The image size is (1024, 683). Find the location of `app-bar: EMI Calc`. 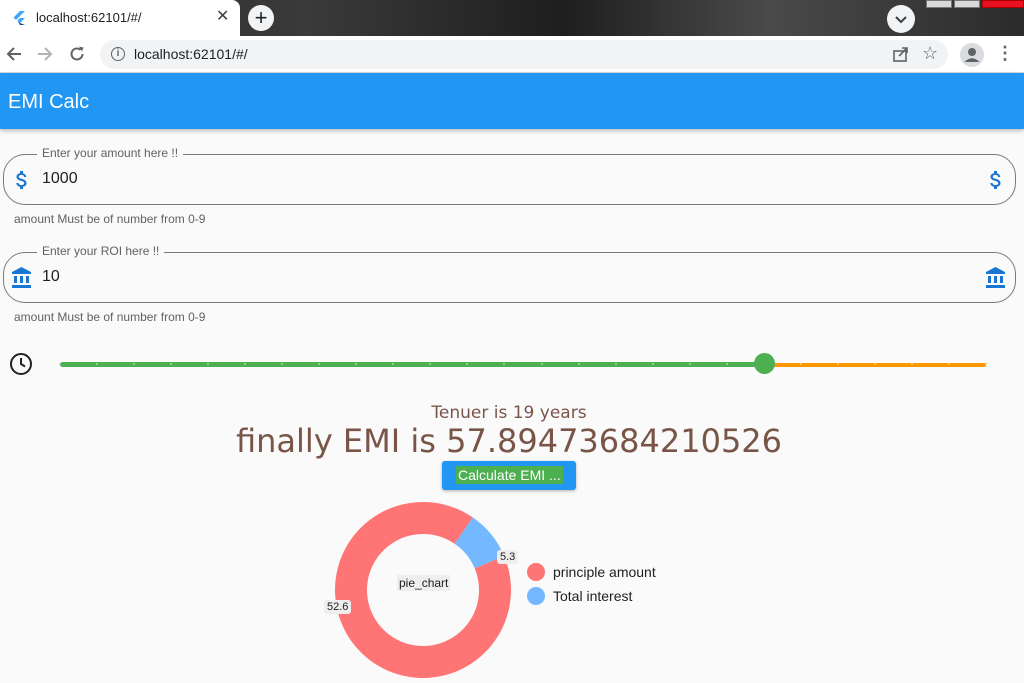

app-bar: EMI Calc is located at coordinates (512, 101).